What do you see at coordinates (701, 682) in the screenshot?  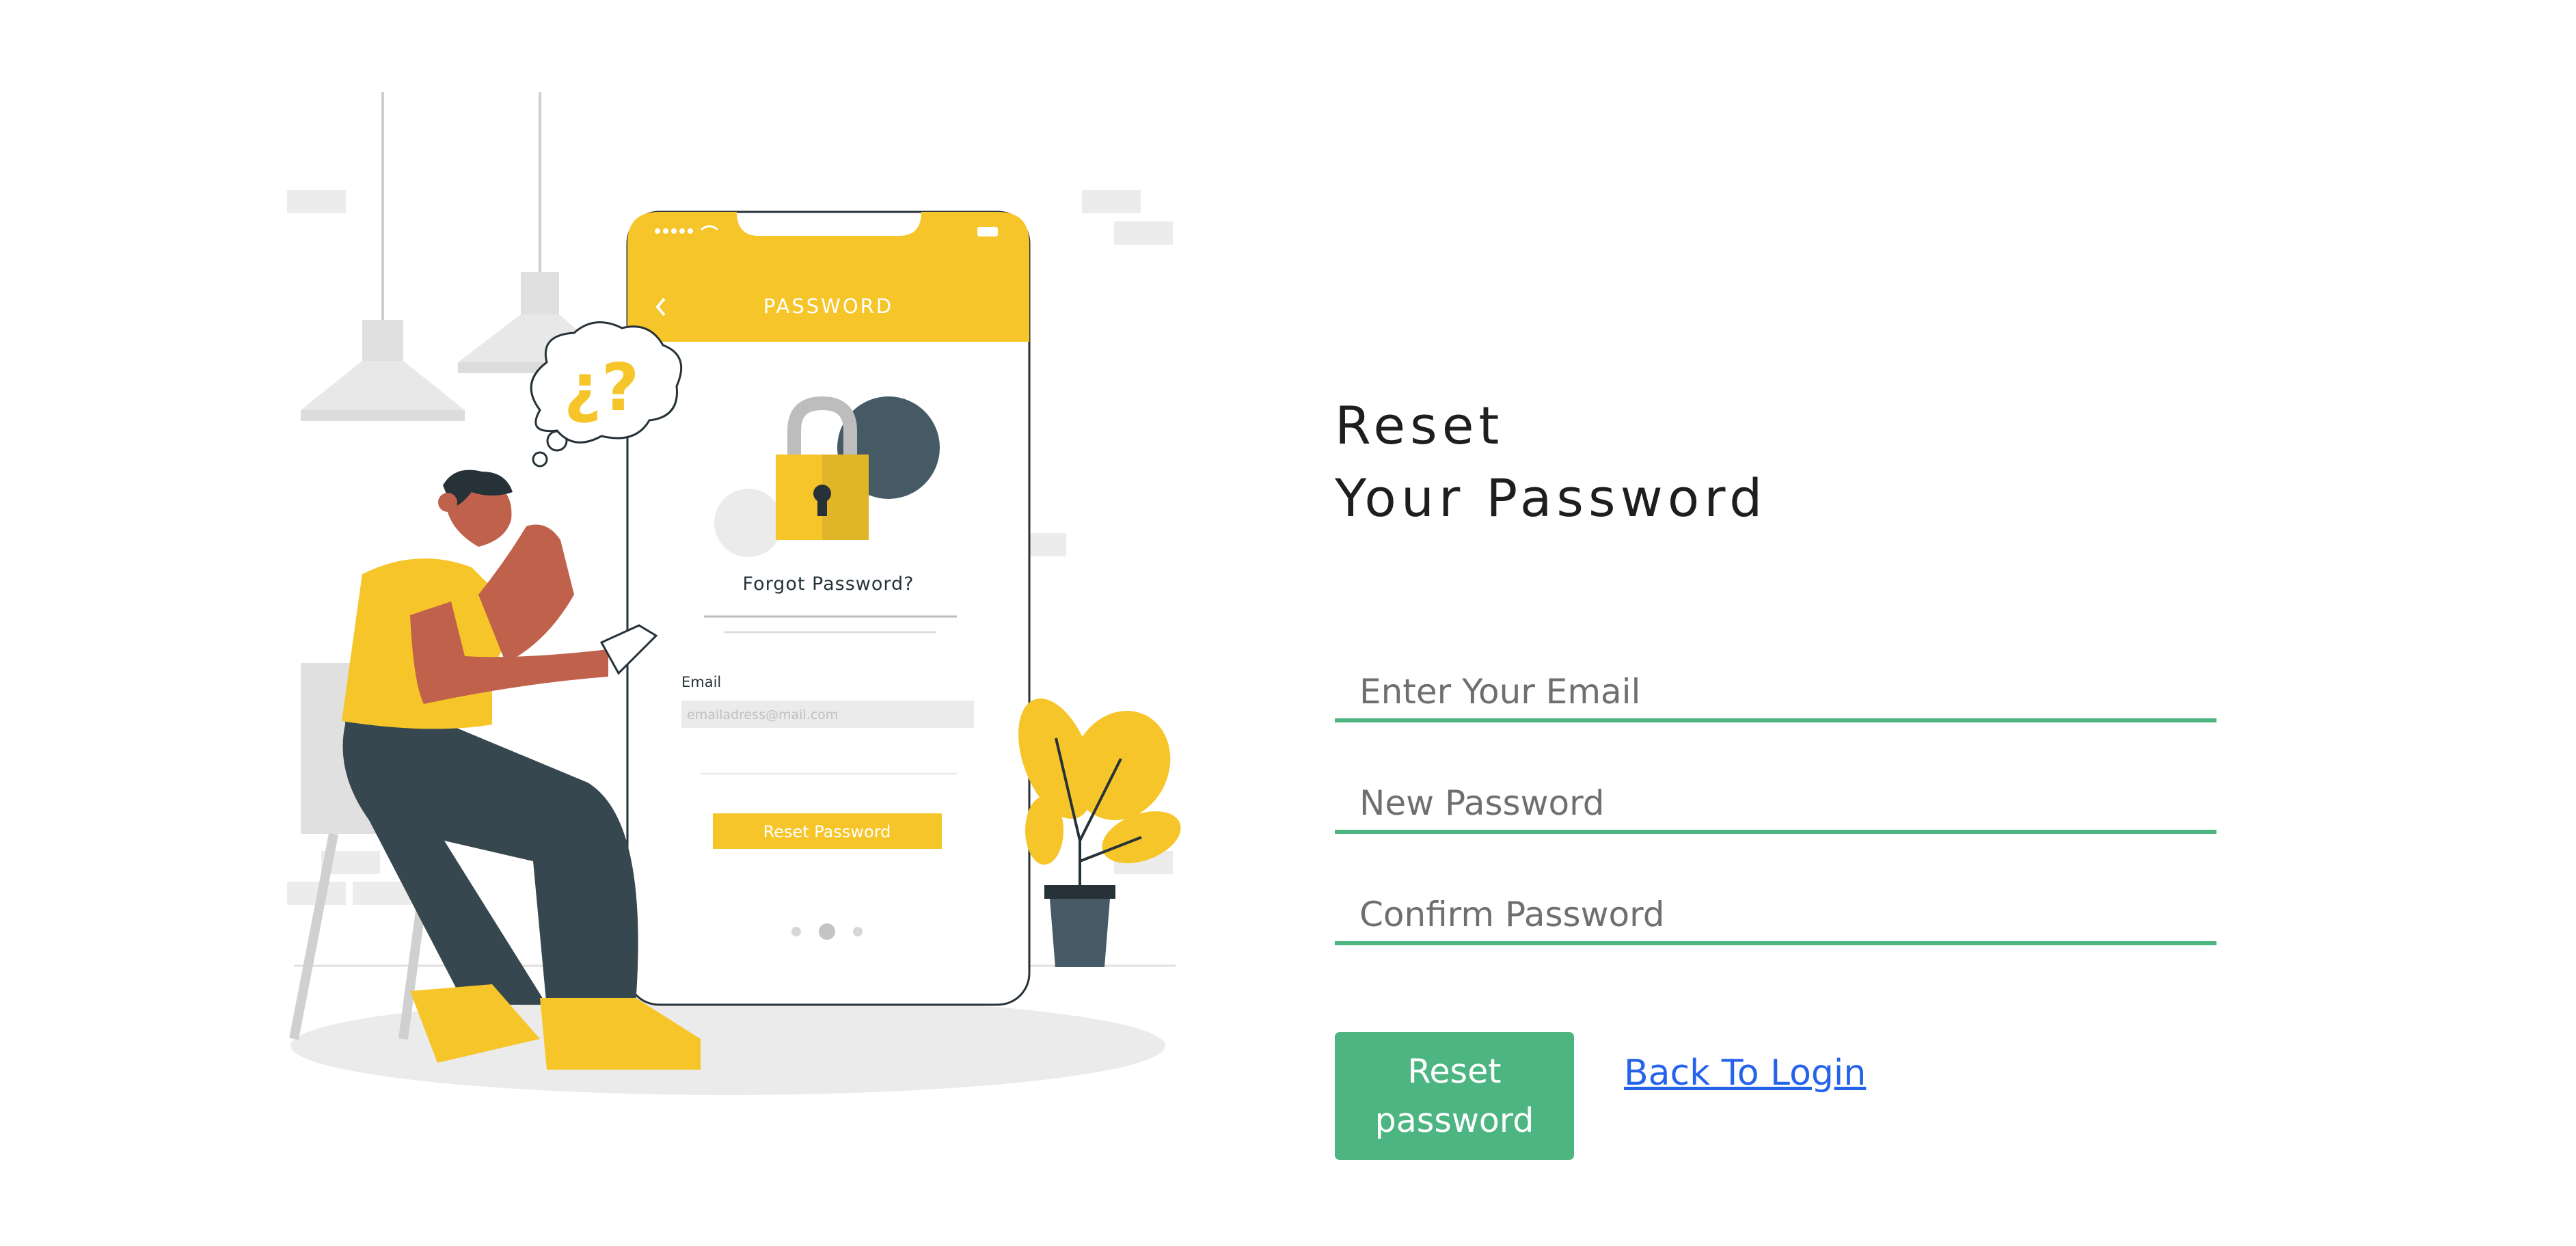 I see `phone-email-label: Email` at bounding box center [701, 682].